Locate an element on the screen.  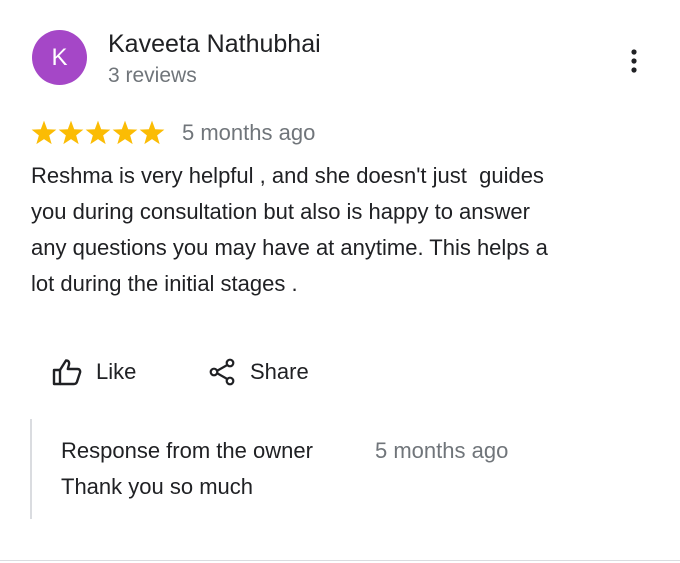
more-options-button is located at coordinates (634, 61).